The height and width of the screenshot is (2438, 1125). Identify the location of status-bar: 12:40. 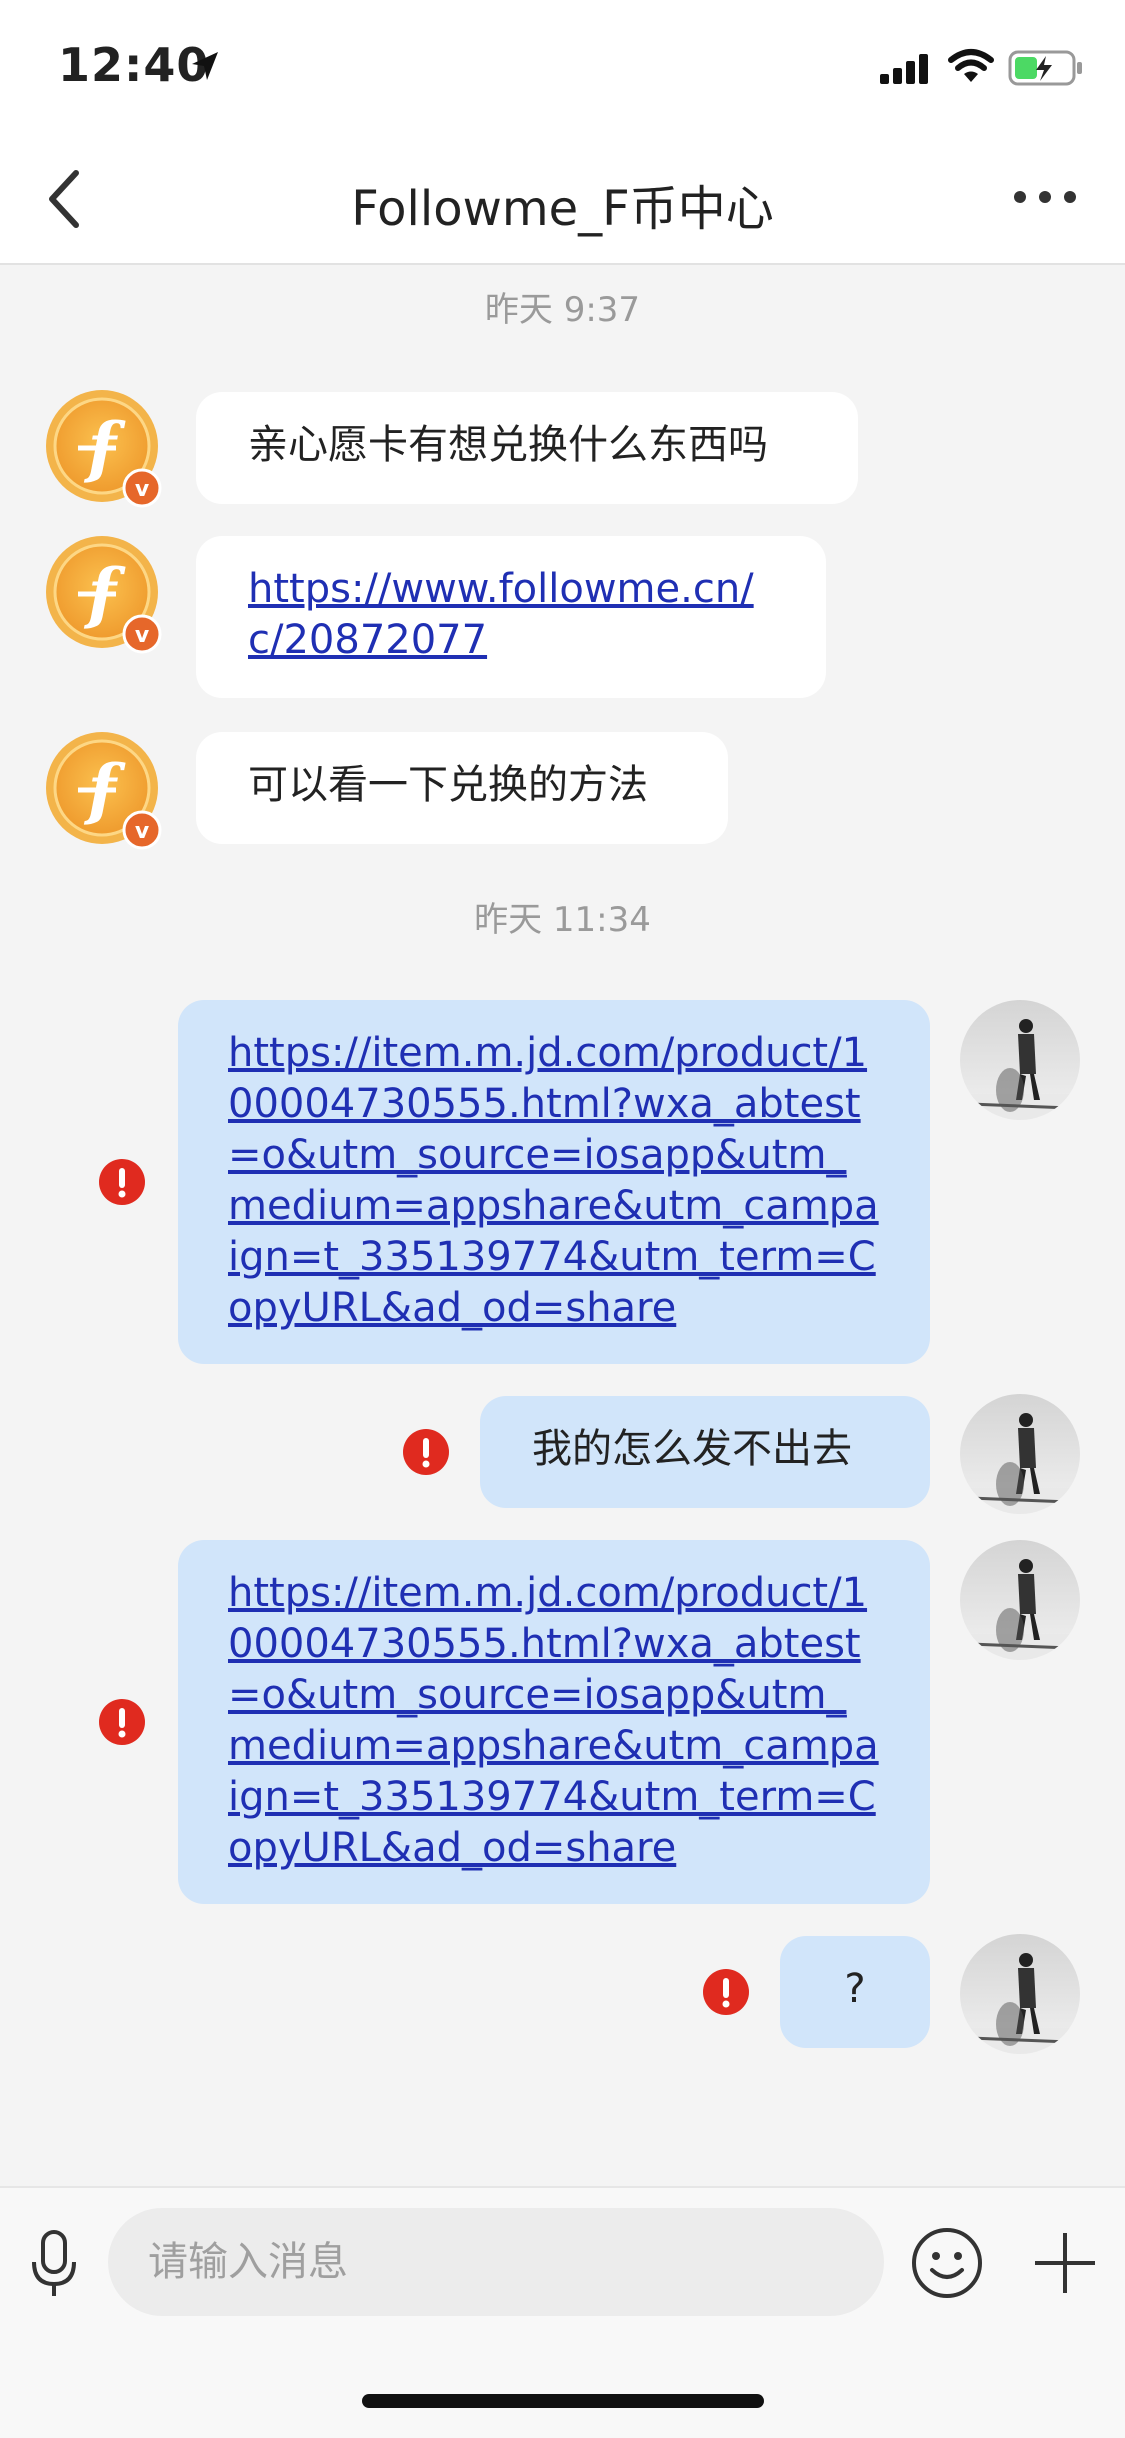
(562, 67).